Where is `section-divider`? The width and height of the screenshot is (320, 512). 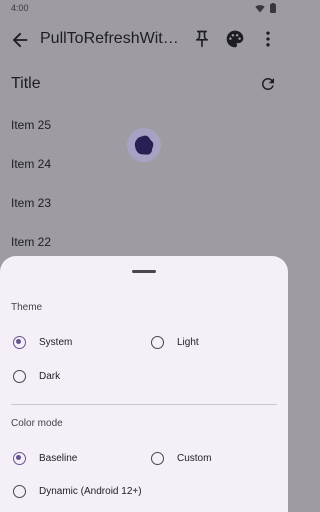 section-divider is located at coordinates (144, 404).